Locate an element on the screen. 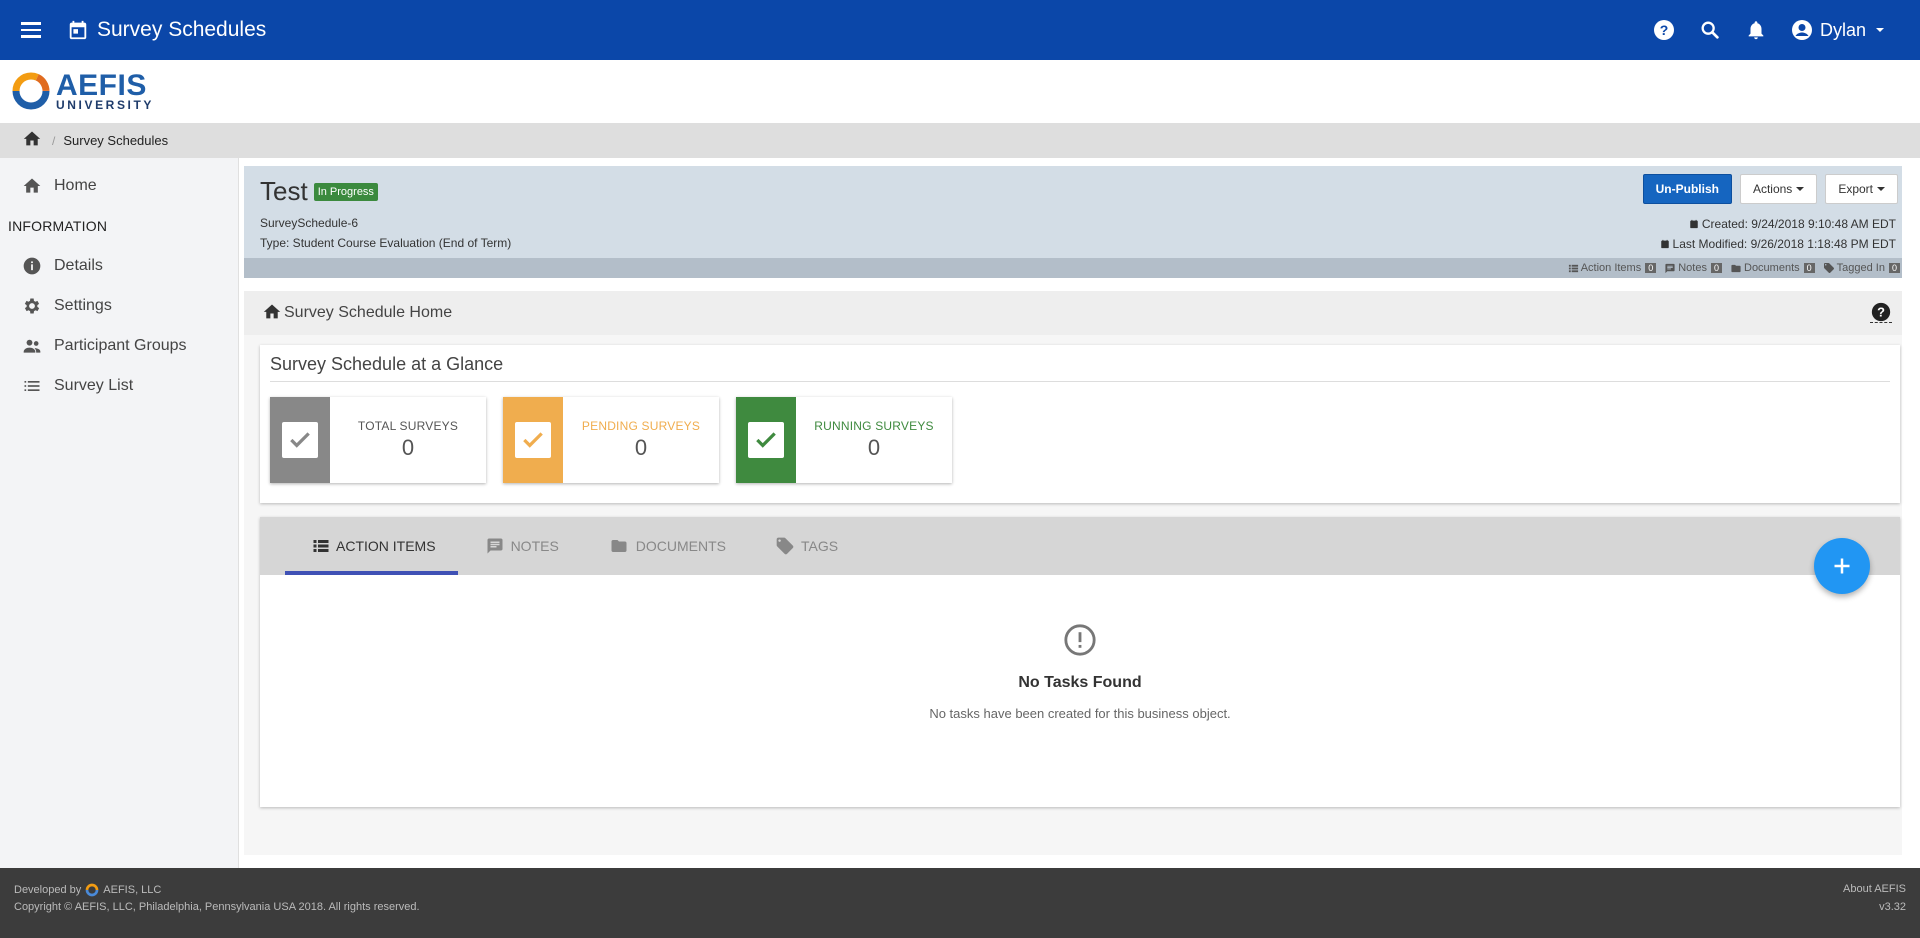 The height and width of the screenshot is (938, 1920). count-label: Tagged In is located at coordinates (1860, 268).